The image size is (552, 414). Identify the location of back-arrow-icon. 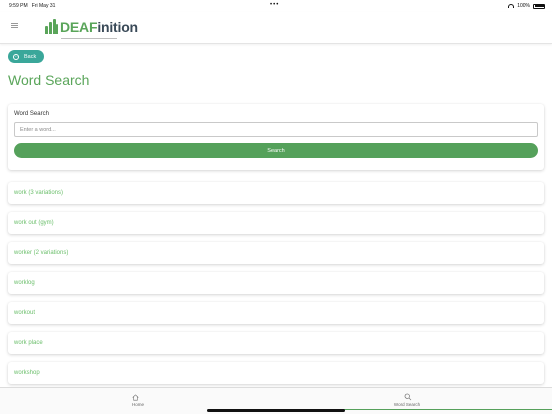
(16, 56).